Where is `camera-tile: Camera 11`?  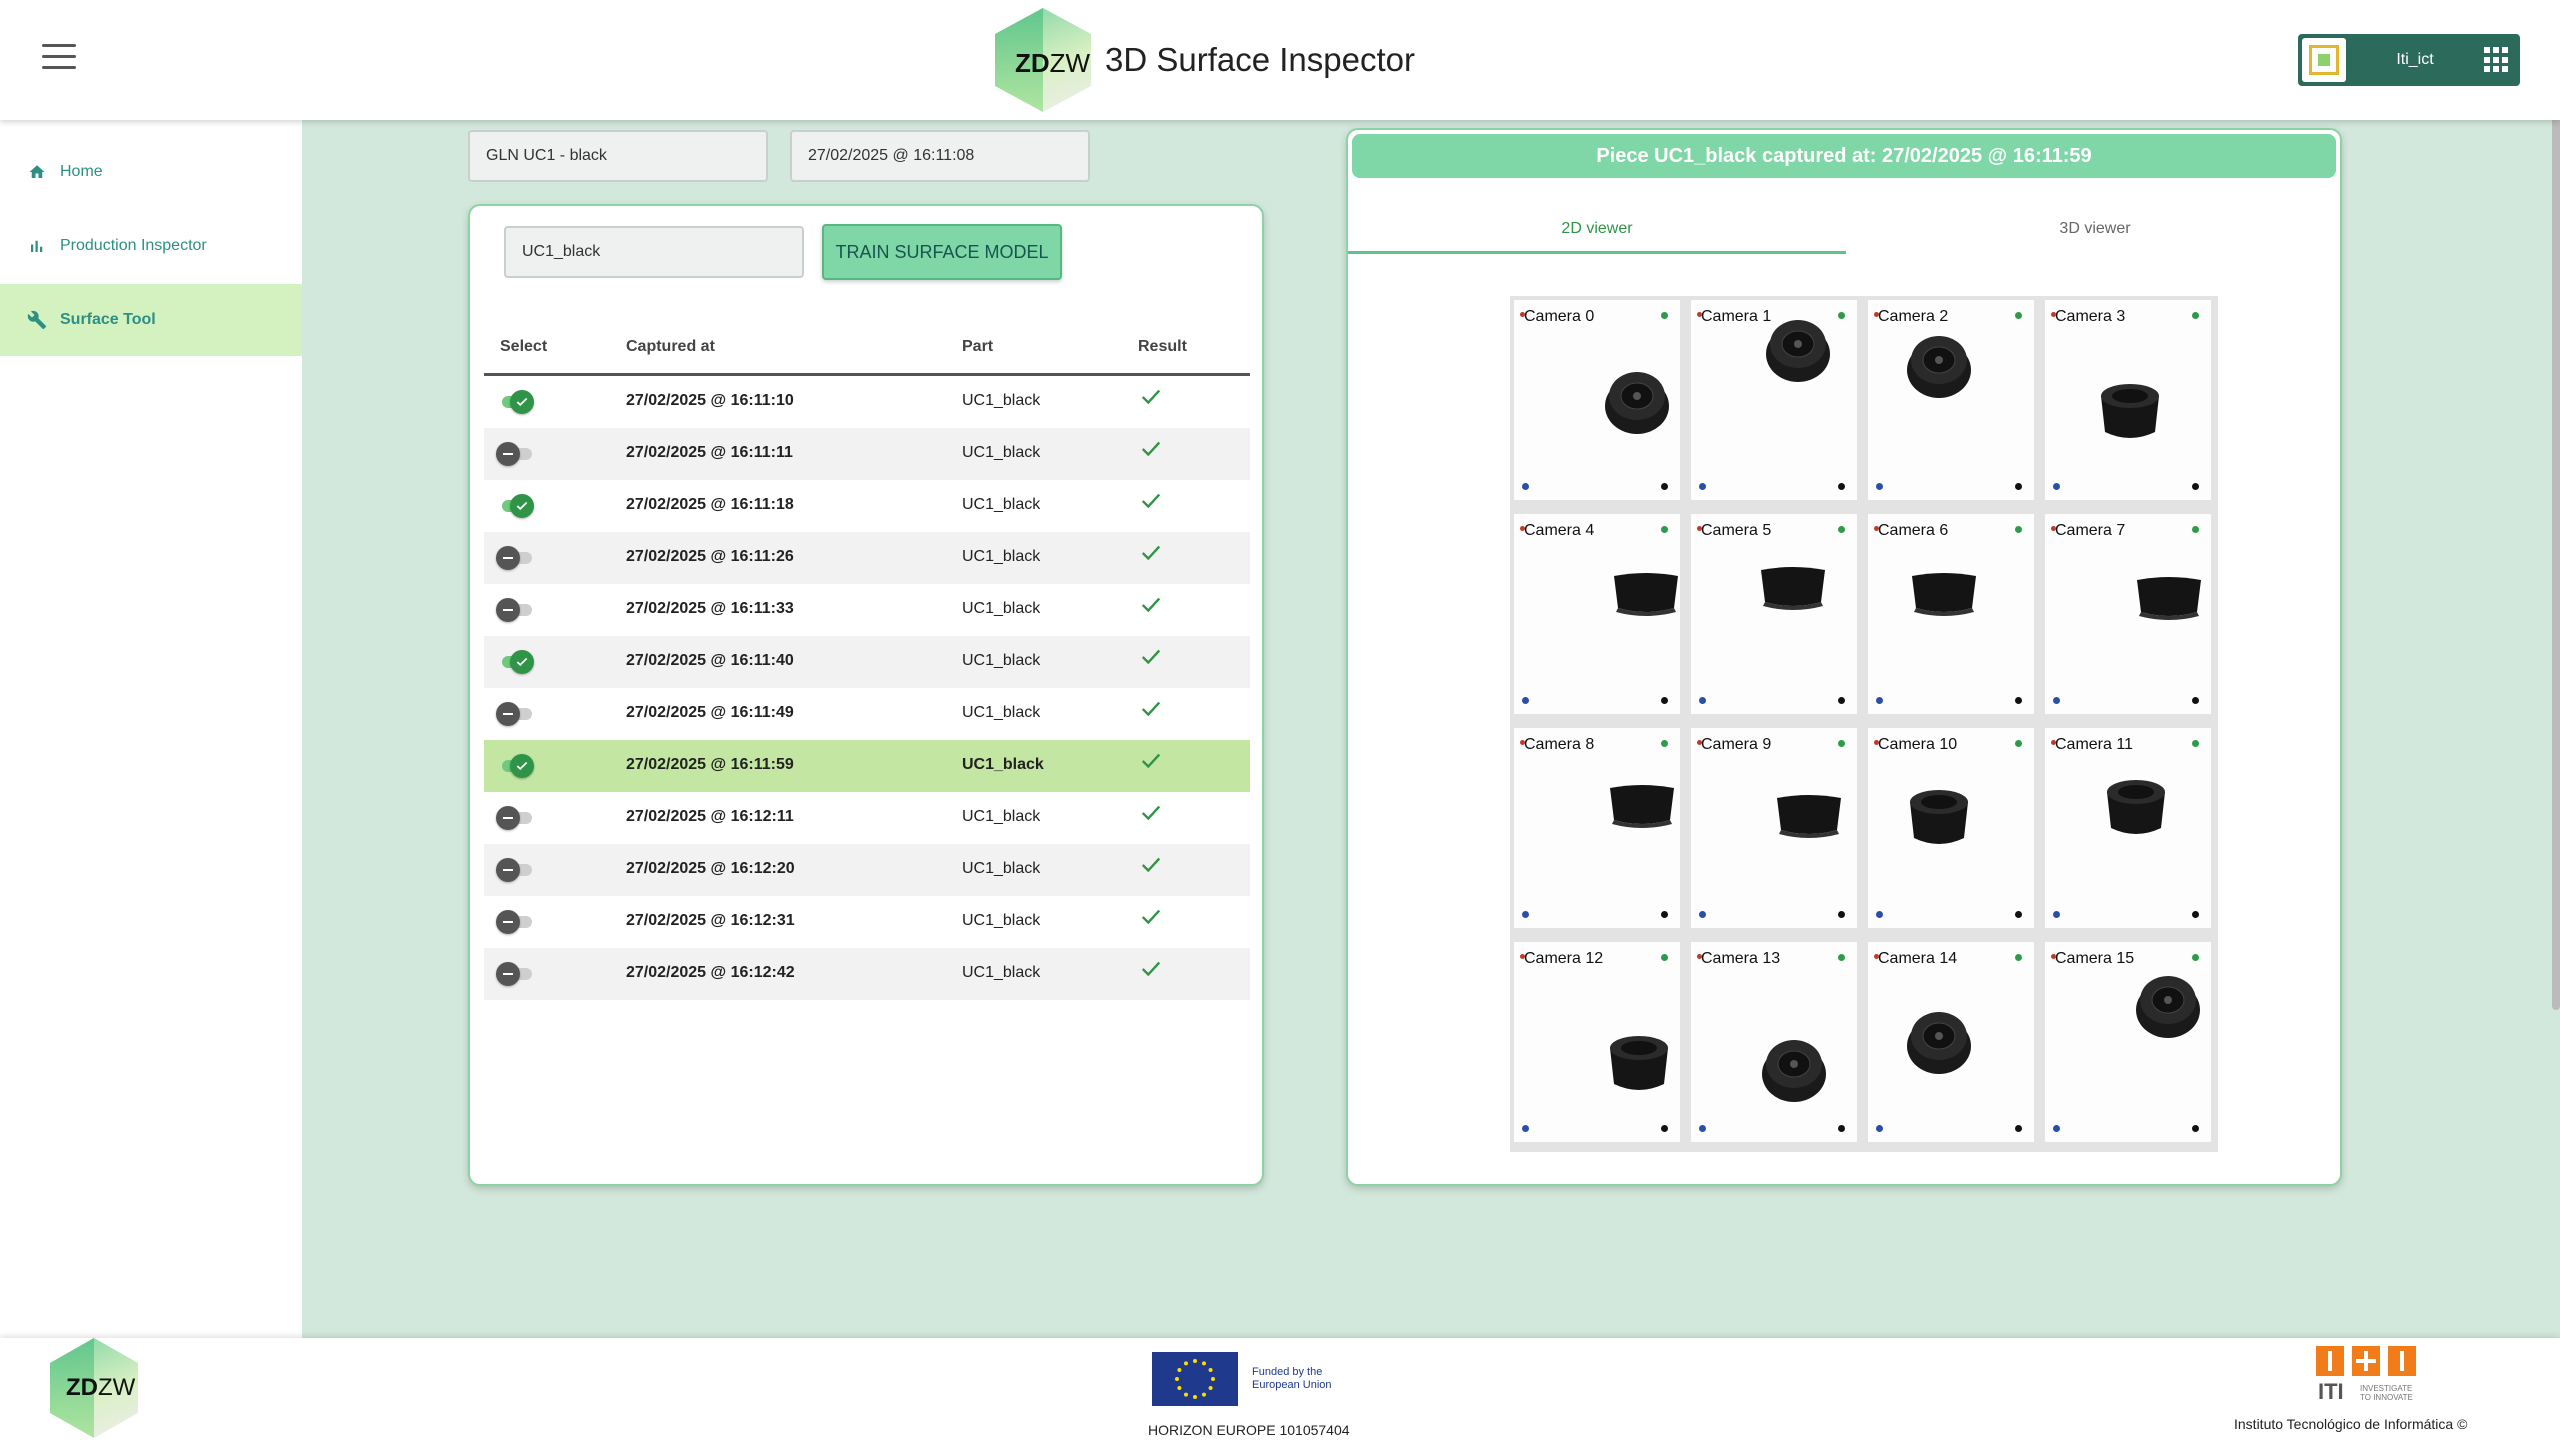
camera-tile: Camera 11 is located at coordinates (2128, 828).